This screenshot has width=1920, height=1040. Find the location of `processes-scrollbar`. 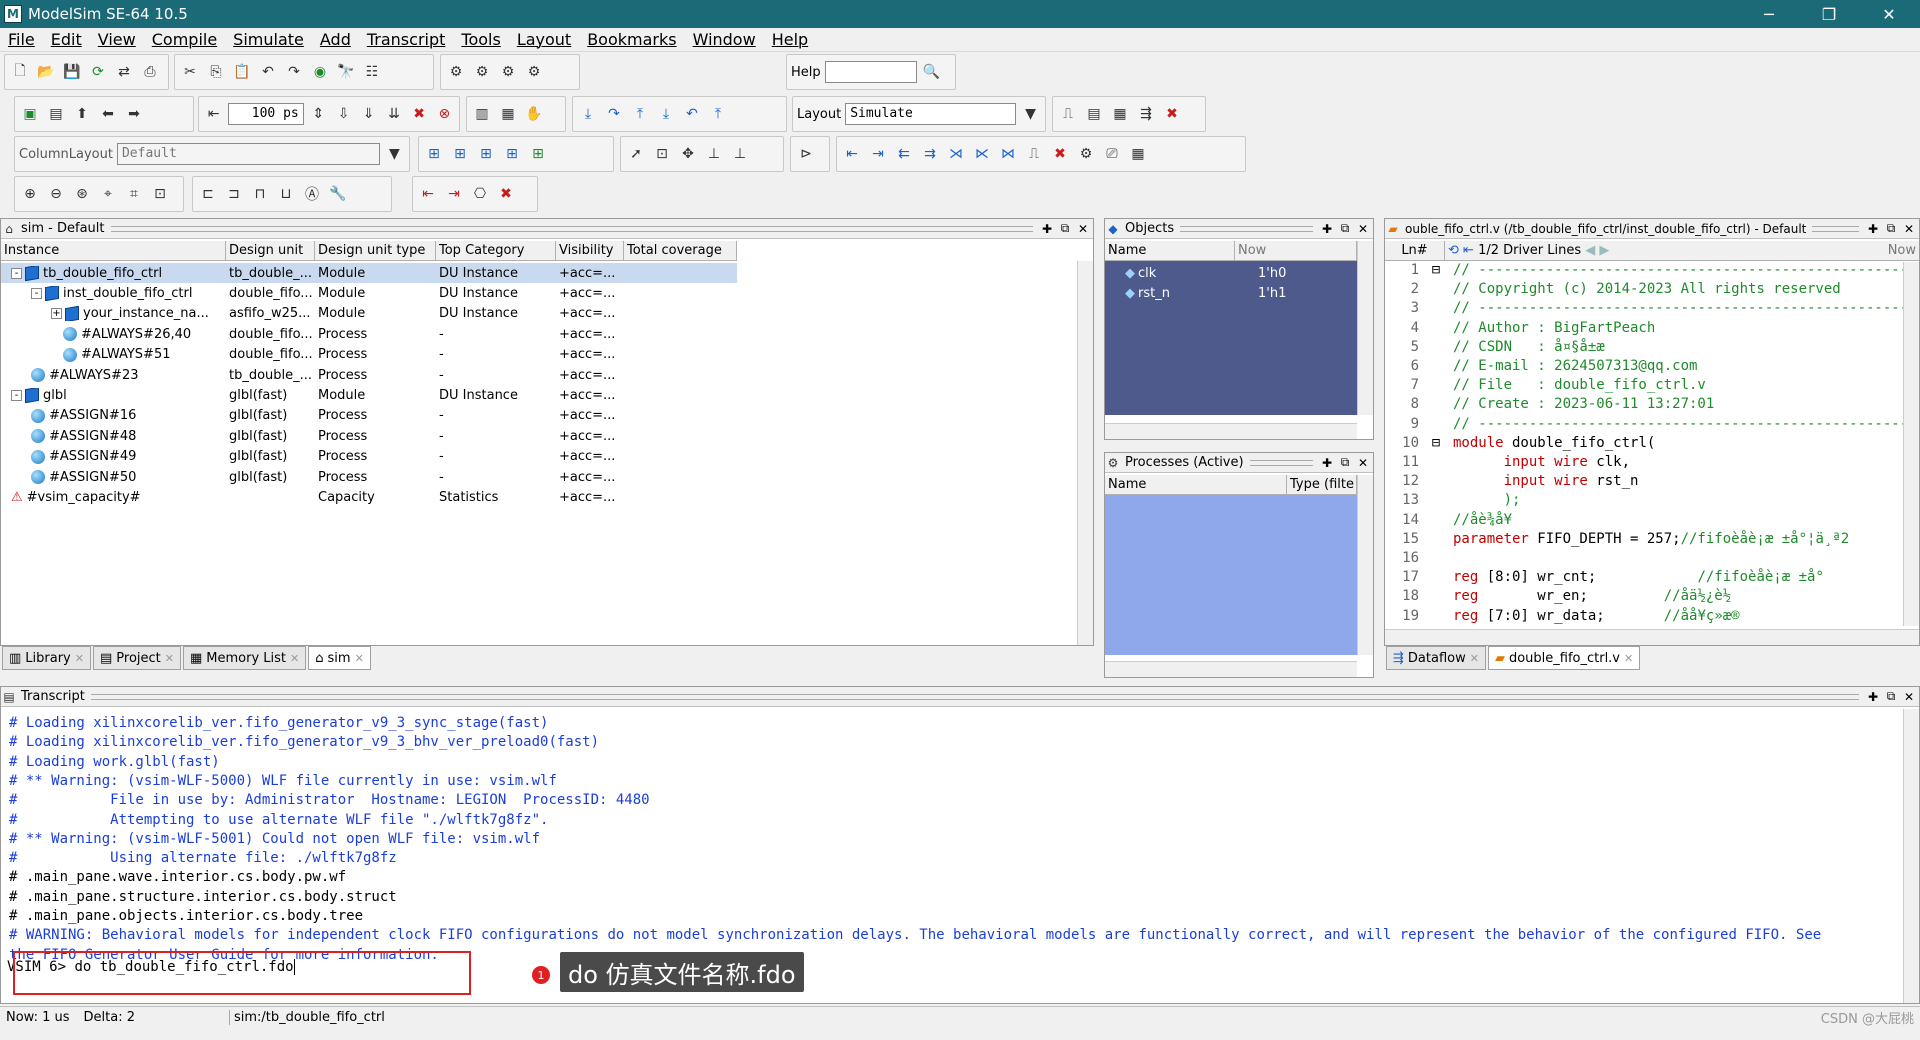

processes-scrollbar is located at coordinates (1365, 565).